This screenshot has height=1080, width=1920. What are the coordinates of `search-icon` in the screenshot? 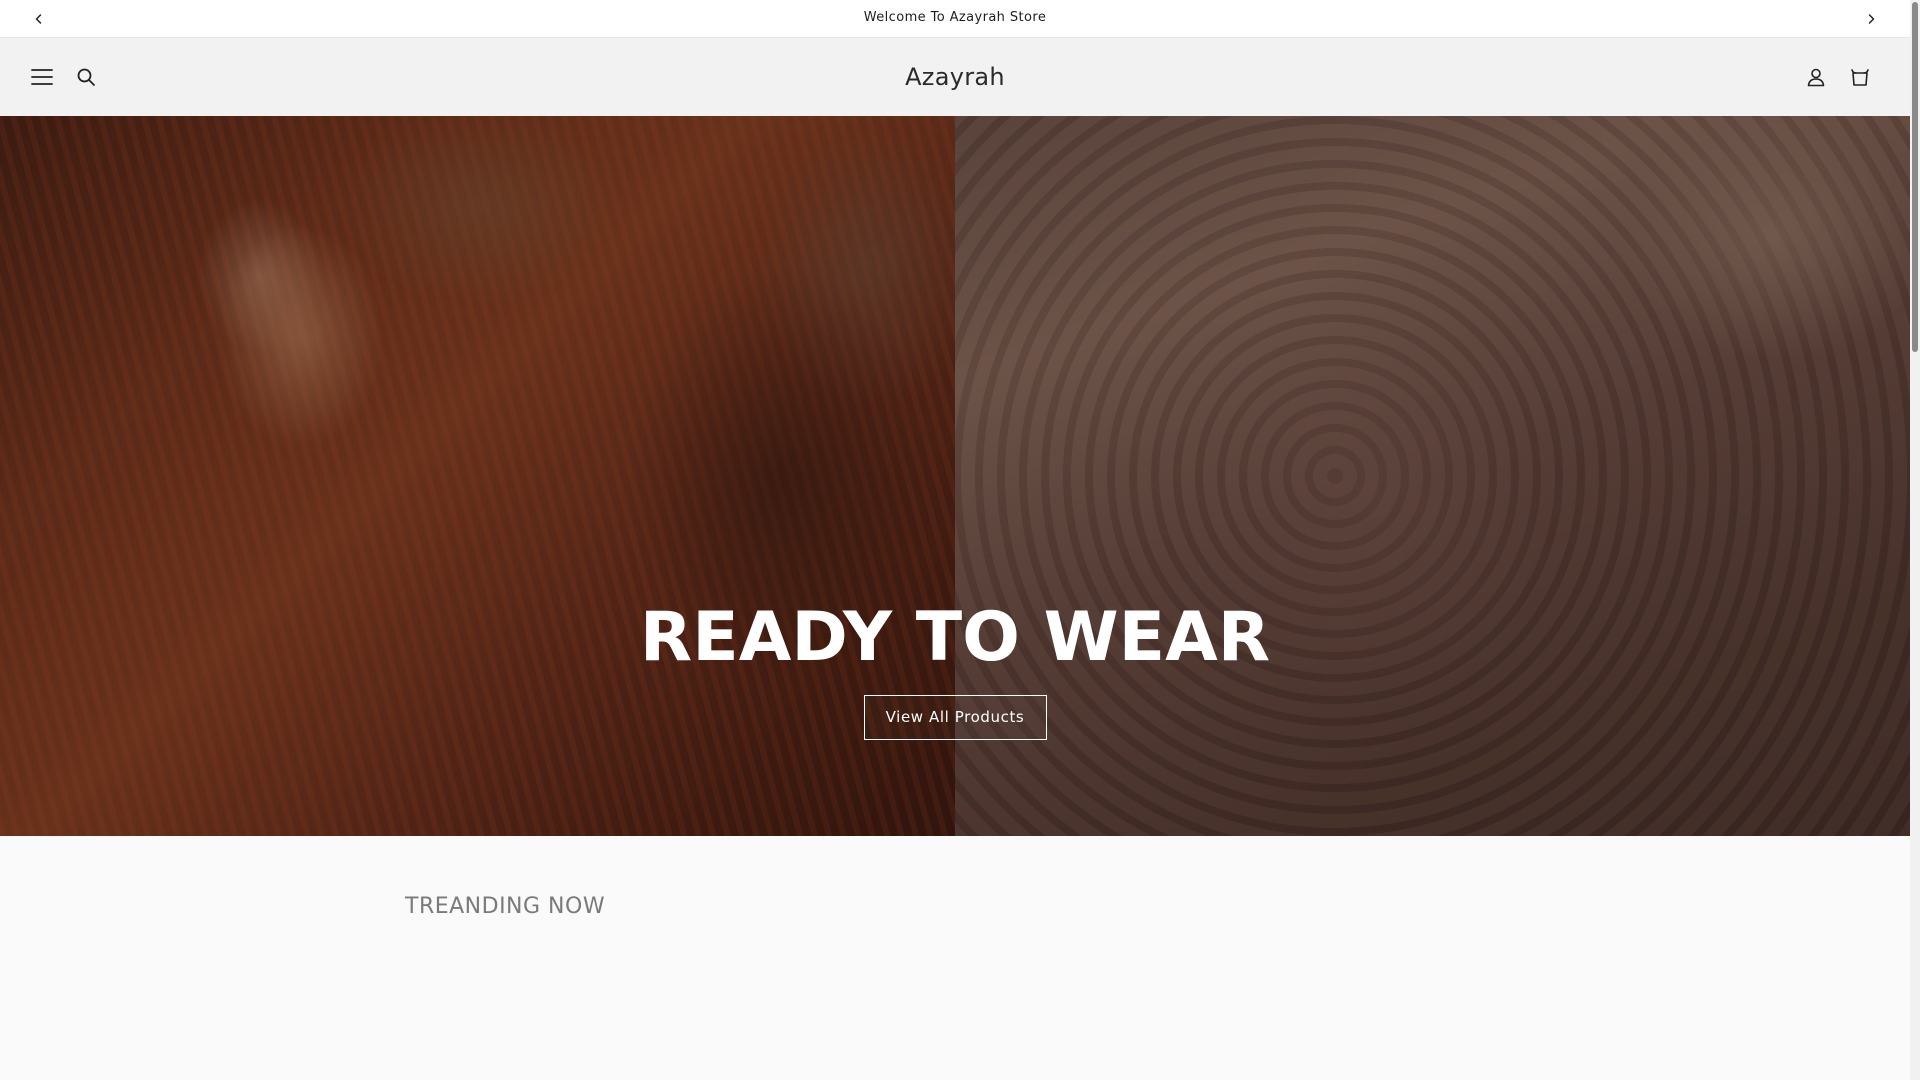 It's located at (86, 77).